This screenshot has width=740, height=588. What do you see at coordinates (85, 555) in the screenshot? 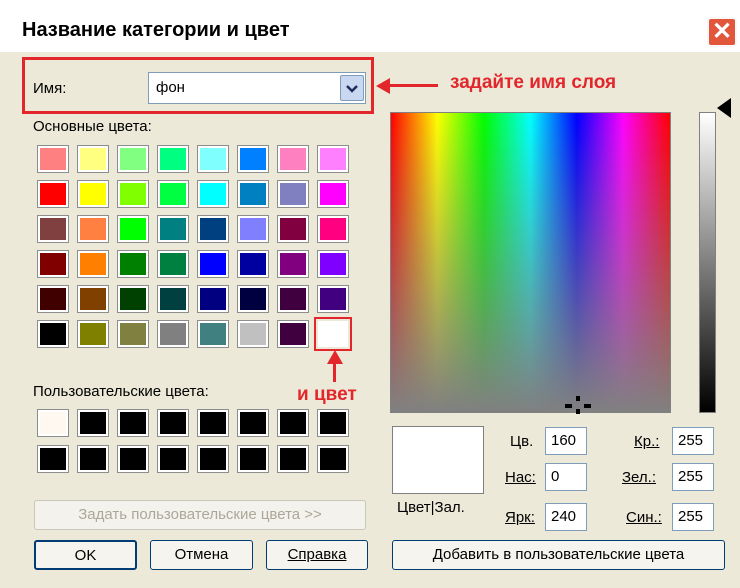
I see `ok-button: OK` at bounding box center [85, 555].